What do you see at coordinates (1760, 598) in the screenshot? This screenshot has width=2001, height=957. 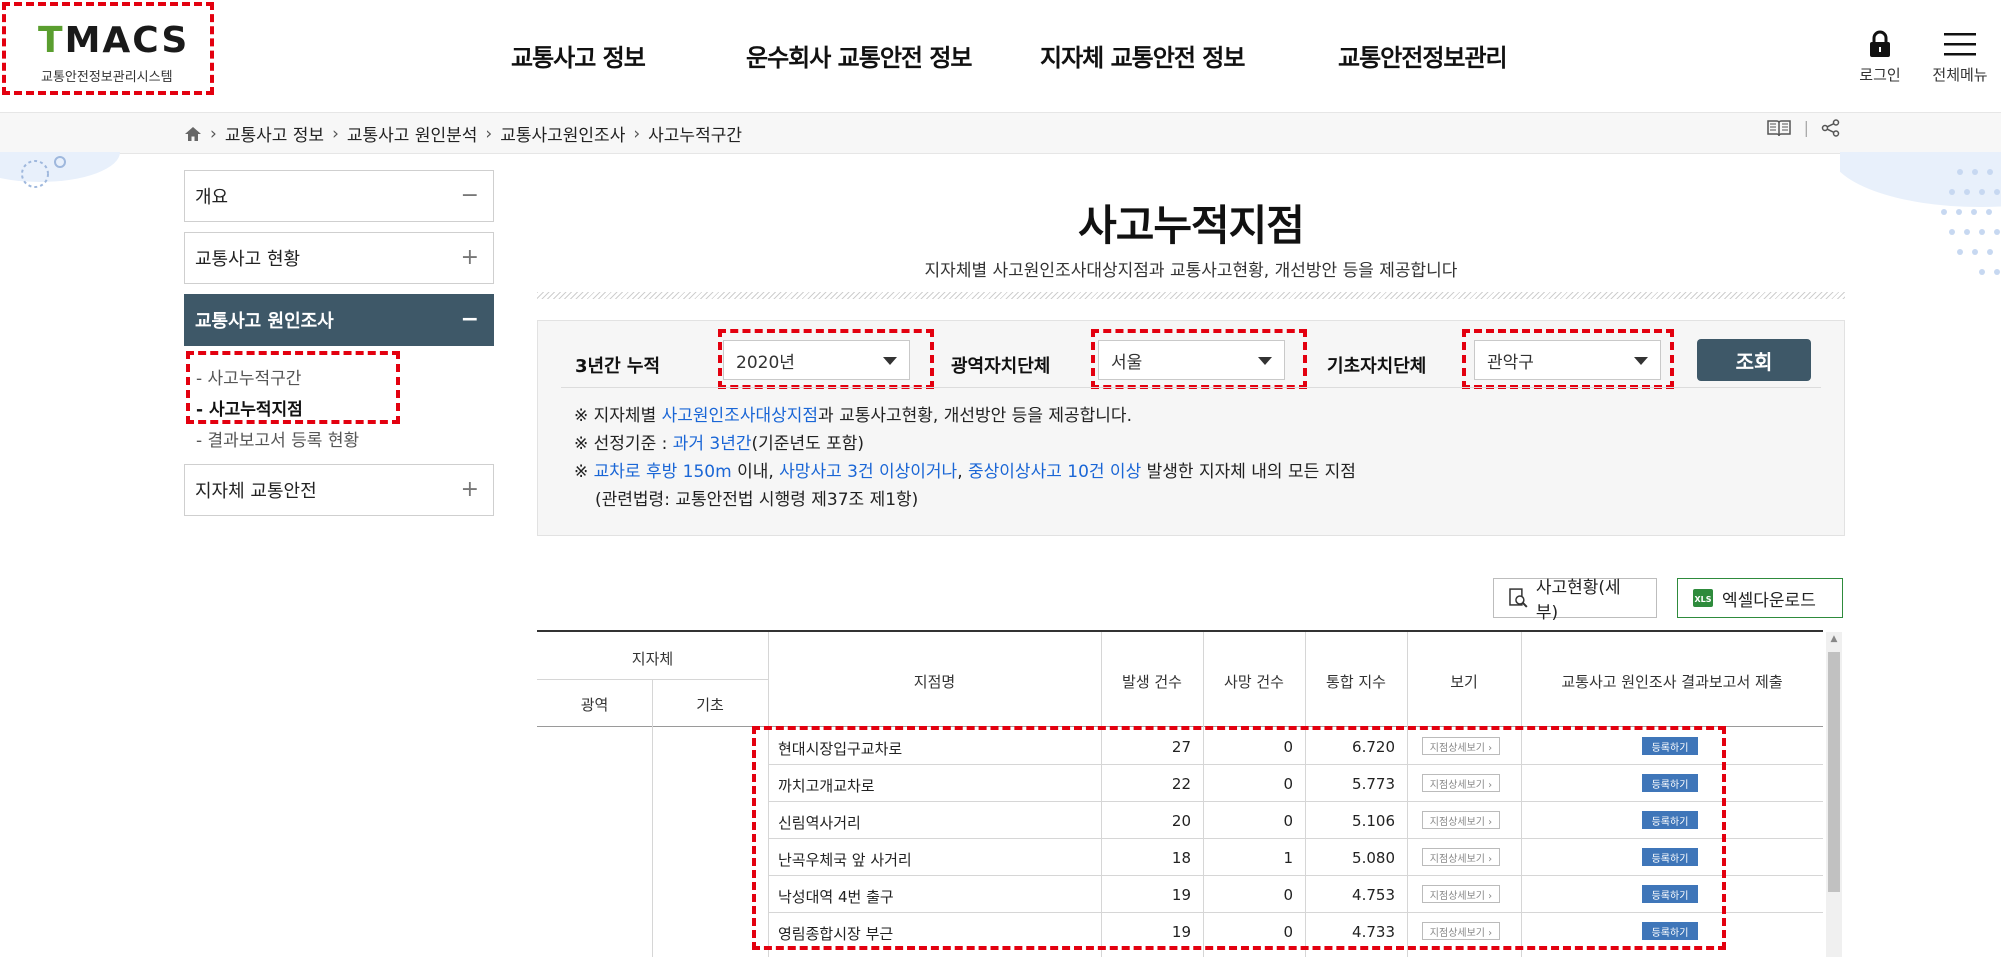 I see `excel-download-button: XLS 엑셀다운로드` at bounding box center [1760, 598].